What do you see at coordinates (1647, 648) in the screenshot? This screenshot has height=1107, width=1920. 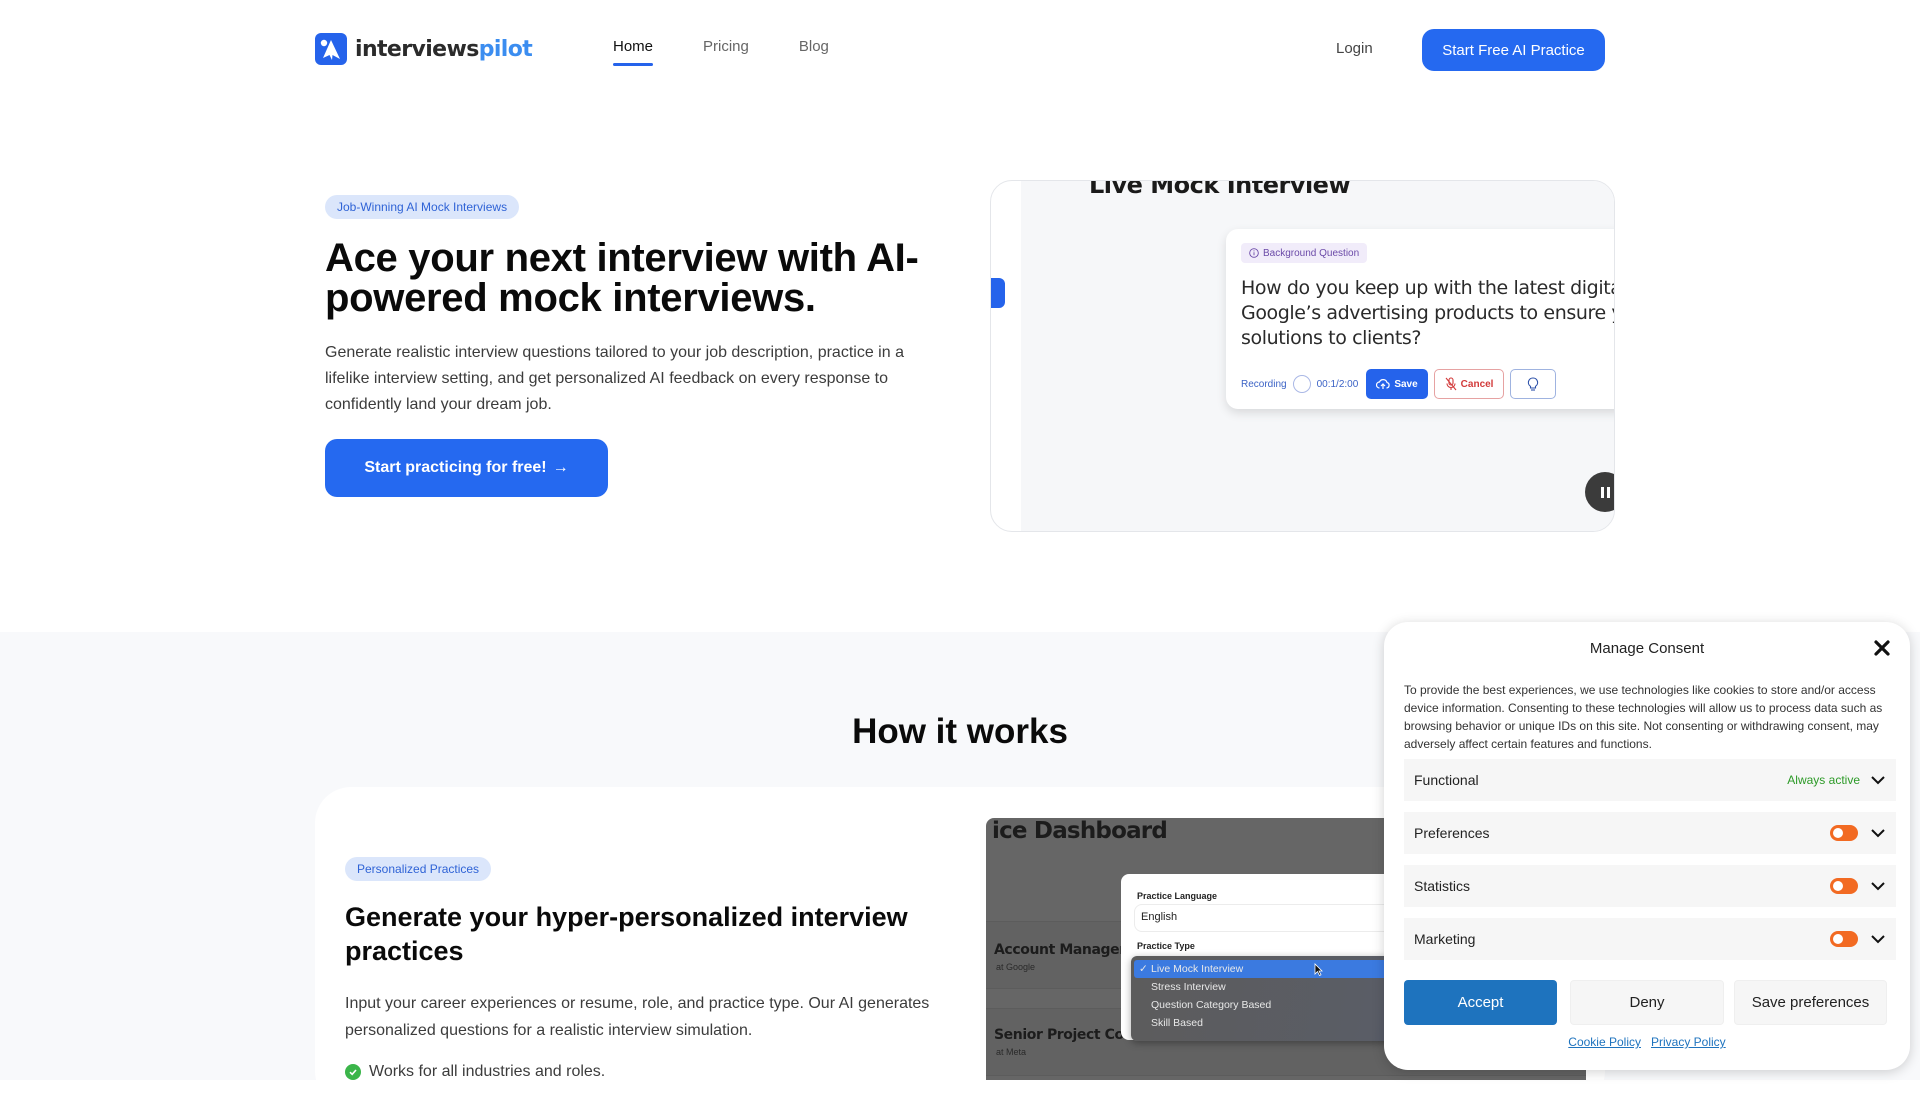 I see `consent-title: Manage Consent` at bounding box center [1647, 648].